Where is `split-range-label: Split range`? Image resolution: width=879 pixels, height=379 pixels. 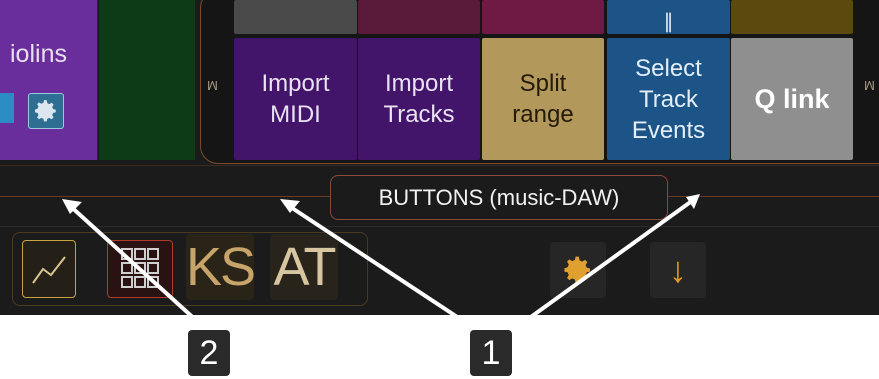 split-range-label: Split range is located at coordinates (542, 99).